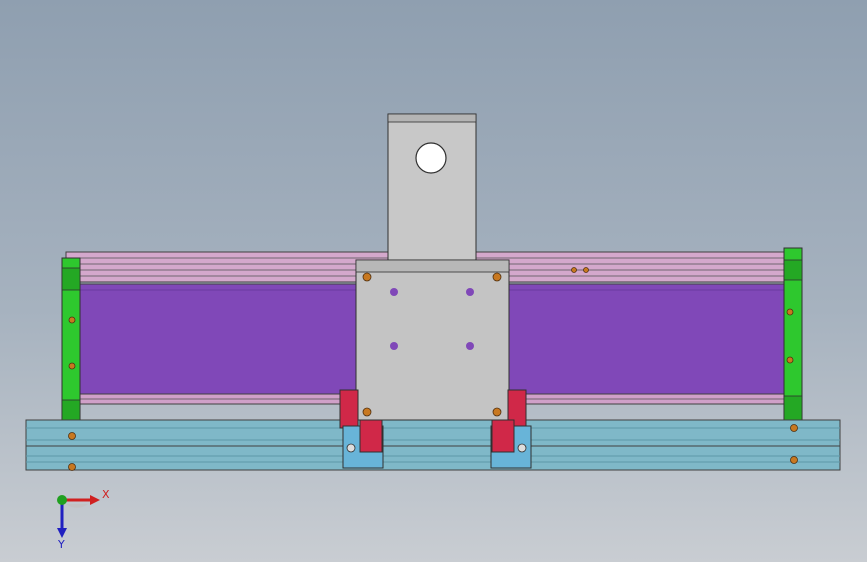 This screenshot has width=867, height=562. Describe the element at coordinates (106, 494) in the screenshot. I see `triad-x-label: X` at that location.